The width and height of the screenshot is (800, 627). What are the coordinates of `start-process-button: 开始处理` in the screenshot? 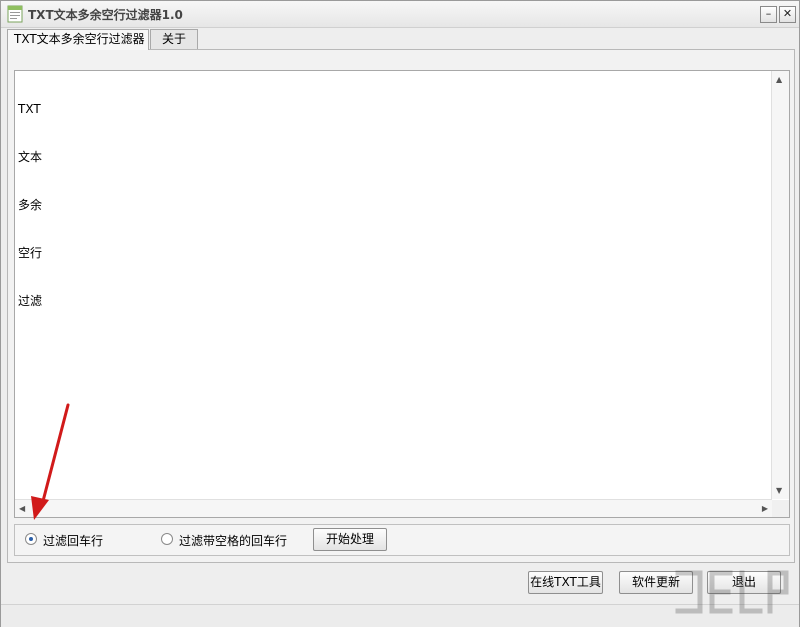 It's located at (350, 539).